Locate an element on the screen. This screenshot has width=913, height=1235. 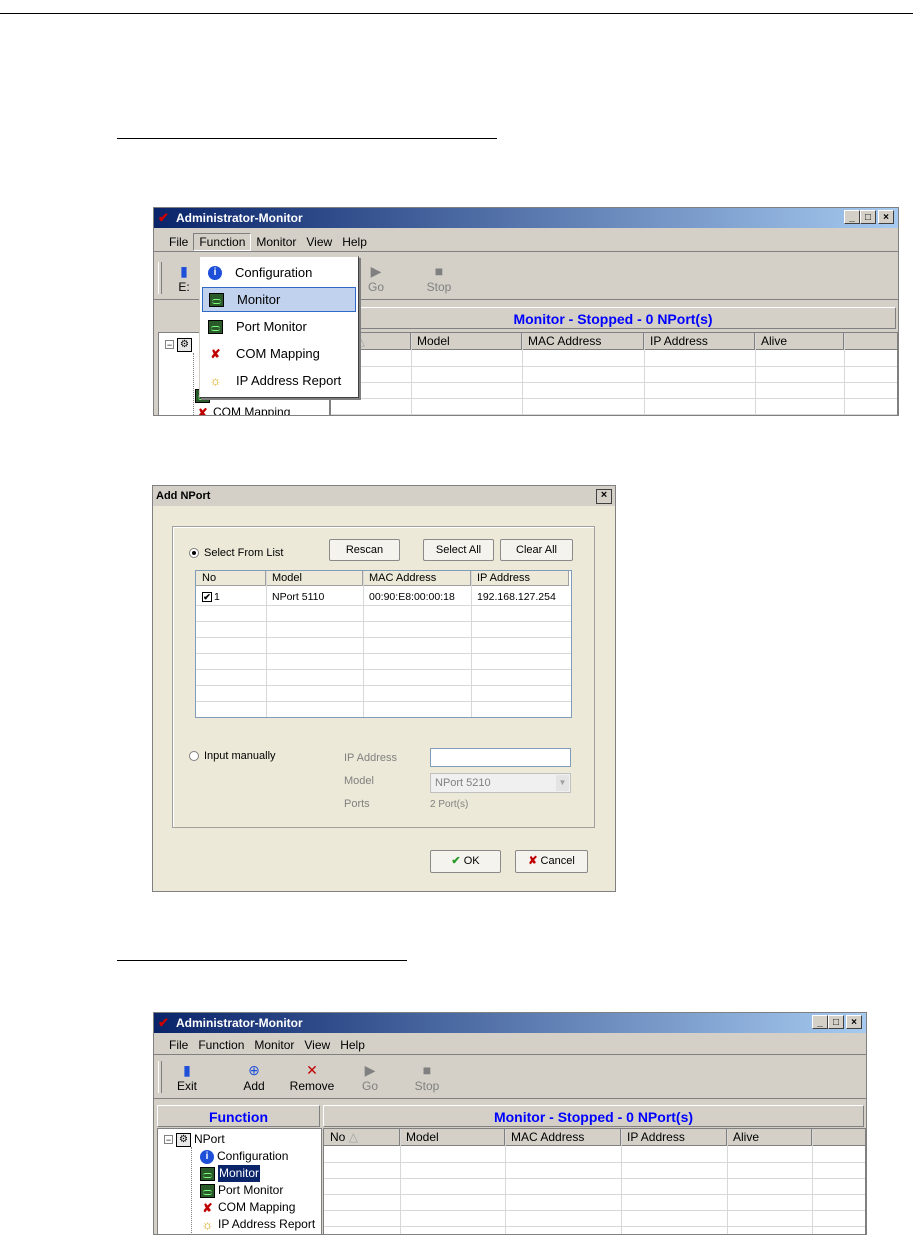
menu-item-ip-address-report: ☼ IP Address Report is located at coordinates (279, 380).